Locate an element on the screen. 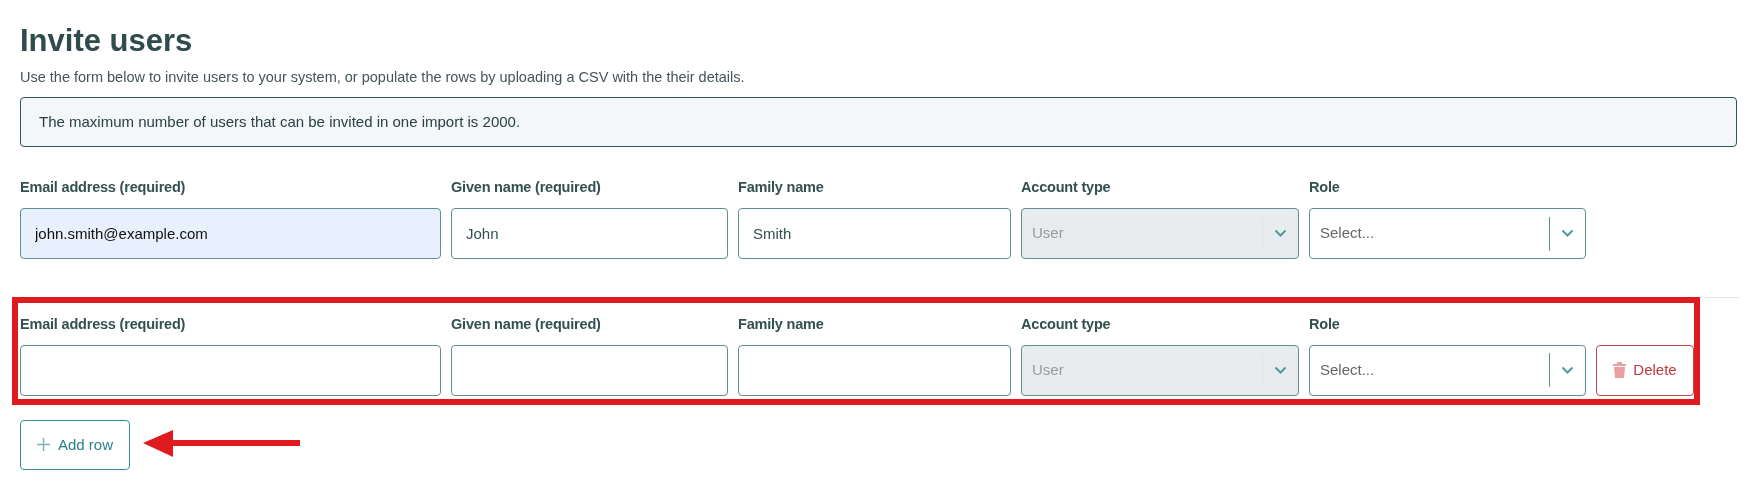  input-field: john.smith@example.com is located at coordinates (230, 234).